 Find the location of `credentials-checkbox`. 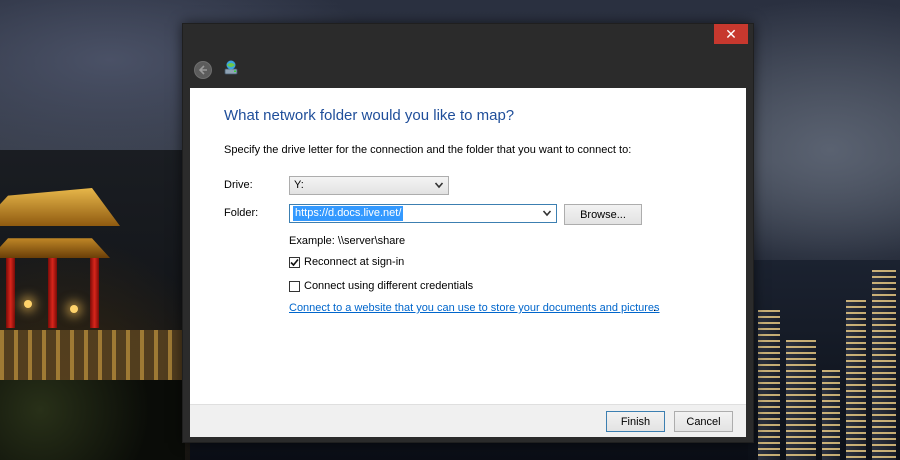

credentials-checkbox is located at coordinates (294, 286).